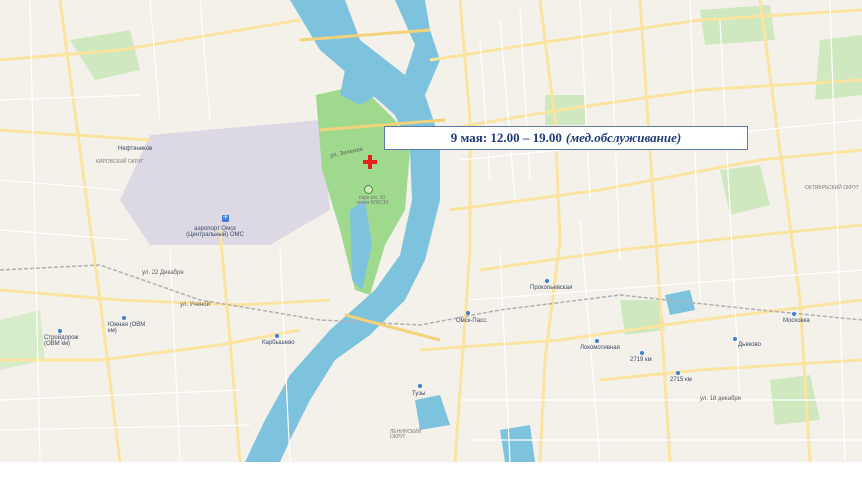  What do you see at coordinates (796, 321) in the screenshot?
I see `label-moskovka: Московка` at bounding box center [796, 321].